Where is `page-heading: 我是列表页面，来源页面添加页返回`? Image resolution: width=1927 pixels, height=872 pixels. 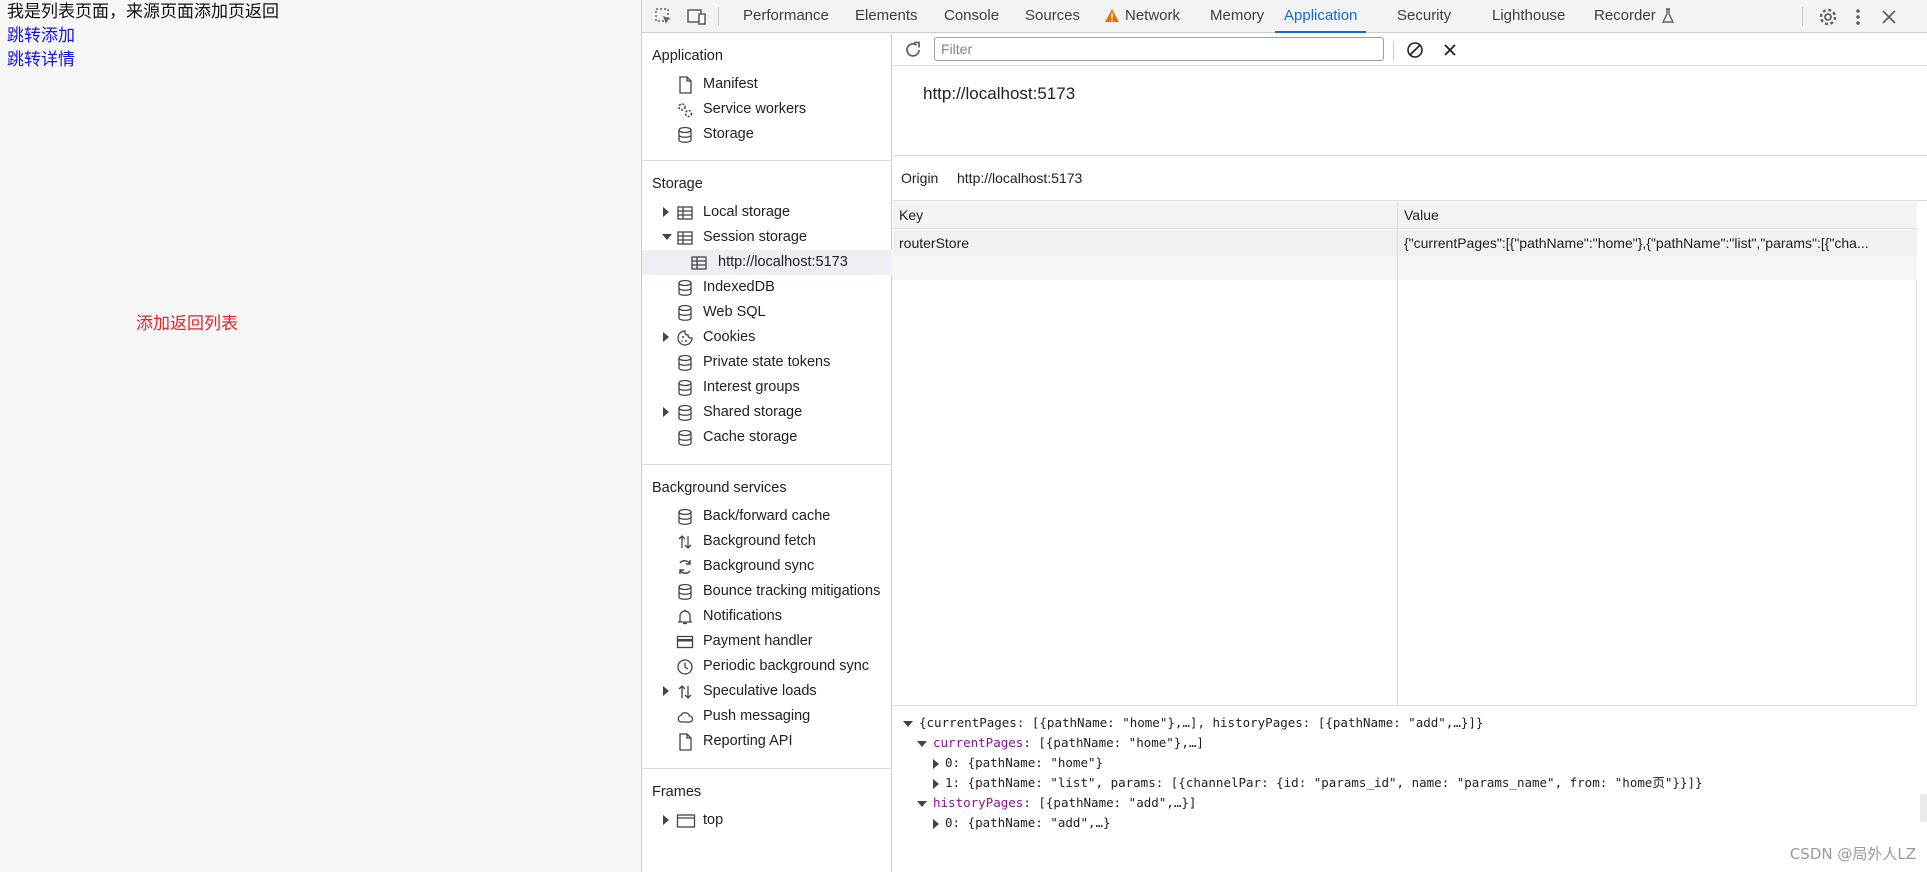 page-heading: 我是列表页面，来源页面添加页返回 is located at coordinates (143, 12).